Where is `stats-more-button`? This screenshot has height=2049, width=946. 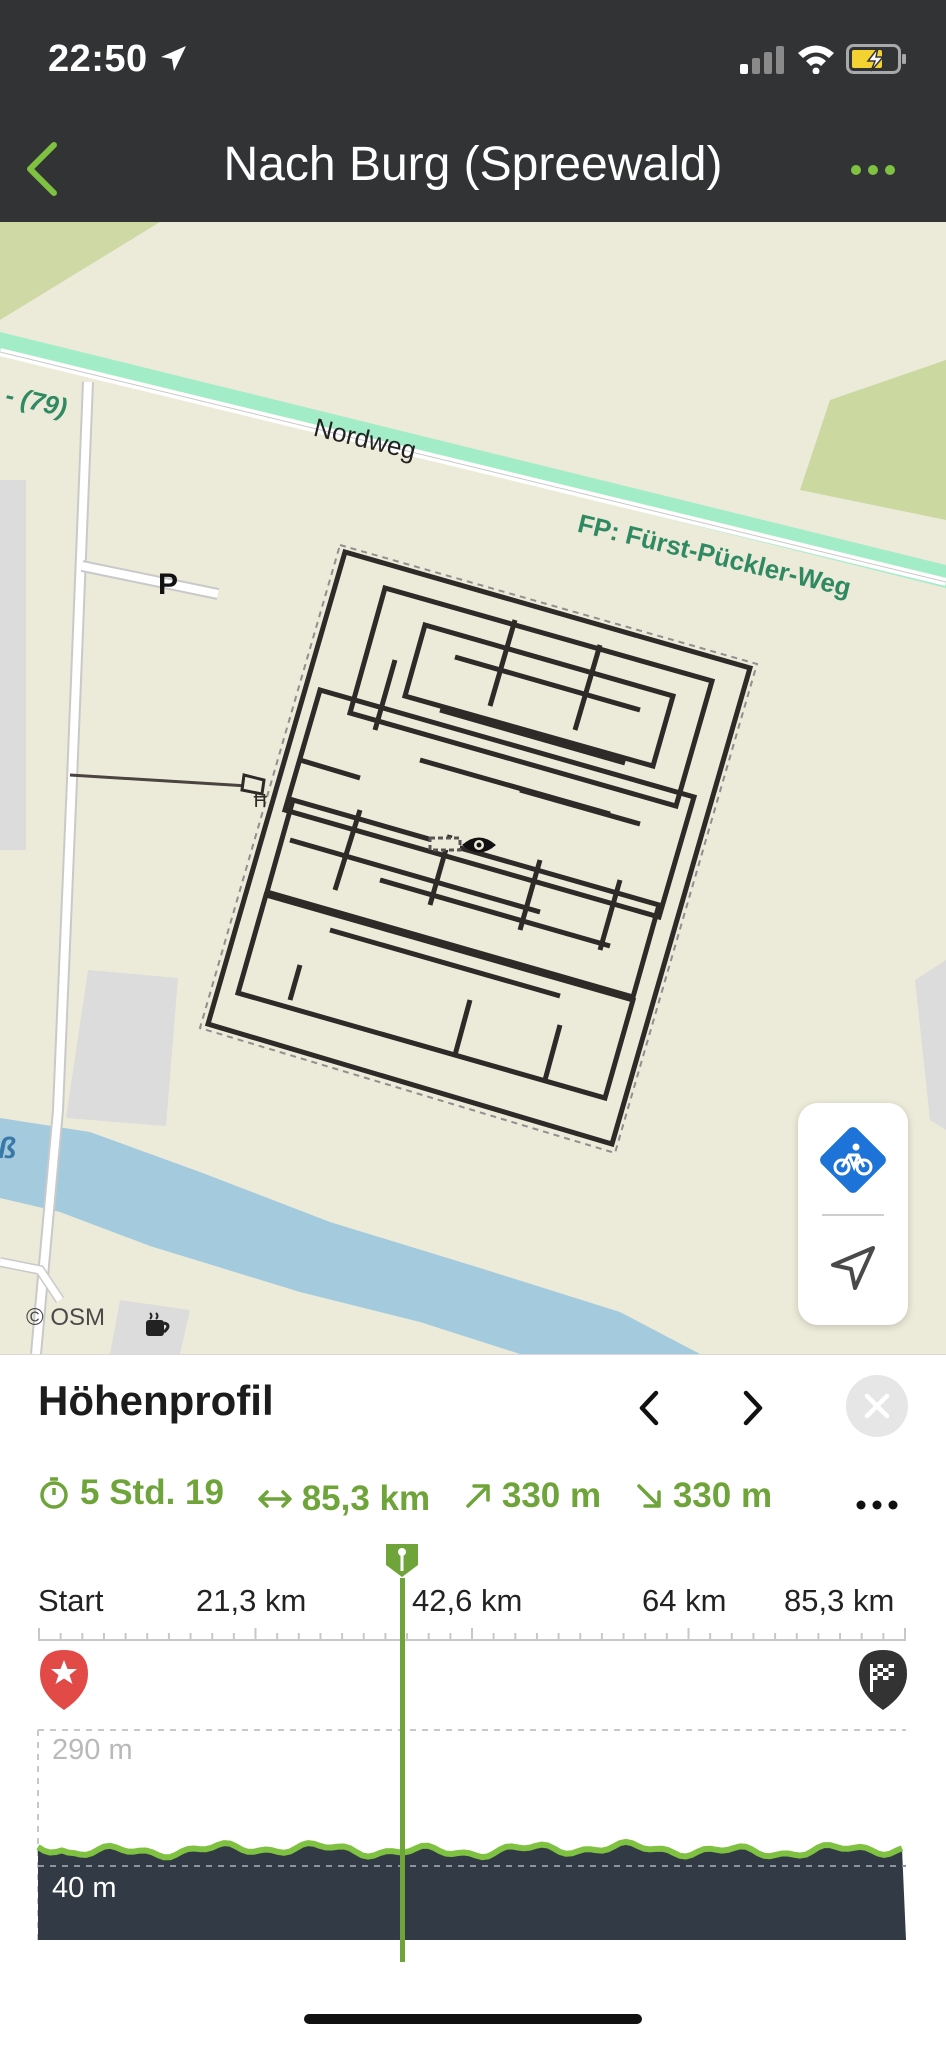
stats-more-button is located at coordinates (877, 1505).